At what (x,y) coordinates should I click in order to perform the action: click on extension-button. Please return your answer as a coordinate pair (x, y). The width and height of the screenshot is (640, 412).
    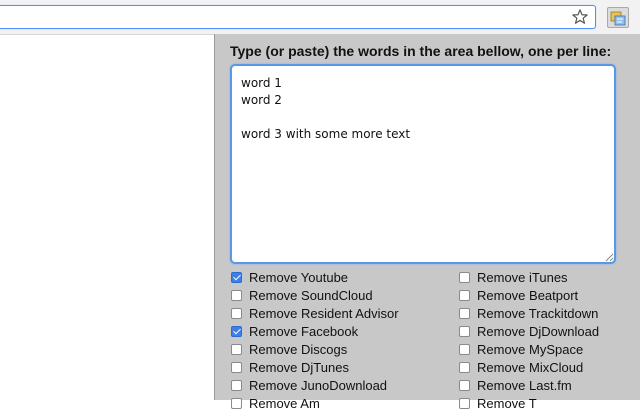
    Looking at the image, I should click on (618, 17).